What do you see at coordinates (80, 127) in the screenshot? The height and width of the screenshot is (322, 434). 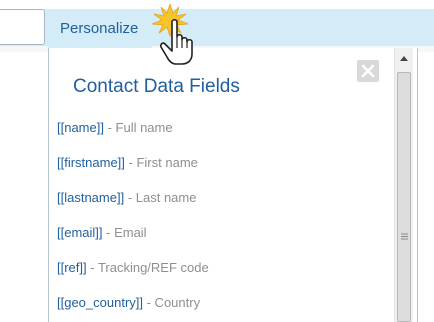 I see `field-token-name: [[name]]` at bounding box center [80, 127].